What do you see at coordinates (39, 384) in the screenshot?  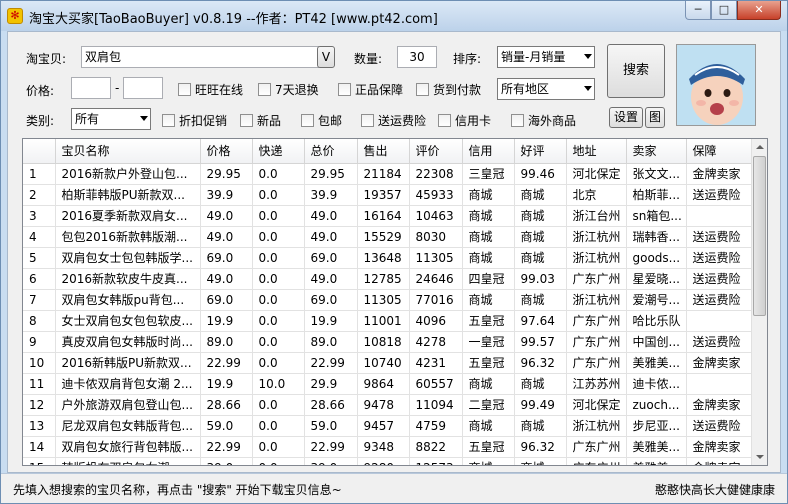 I see `table-cell: 11` at bounding box center [39, 384].